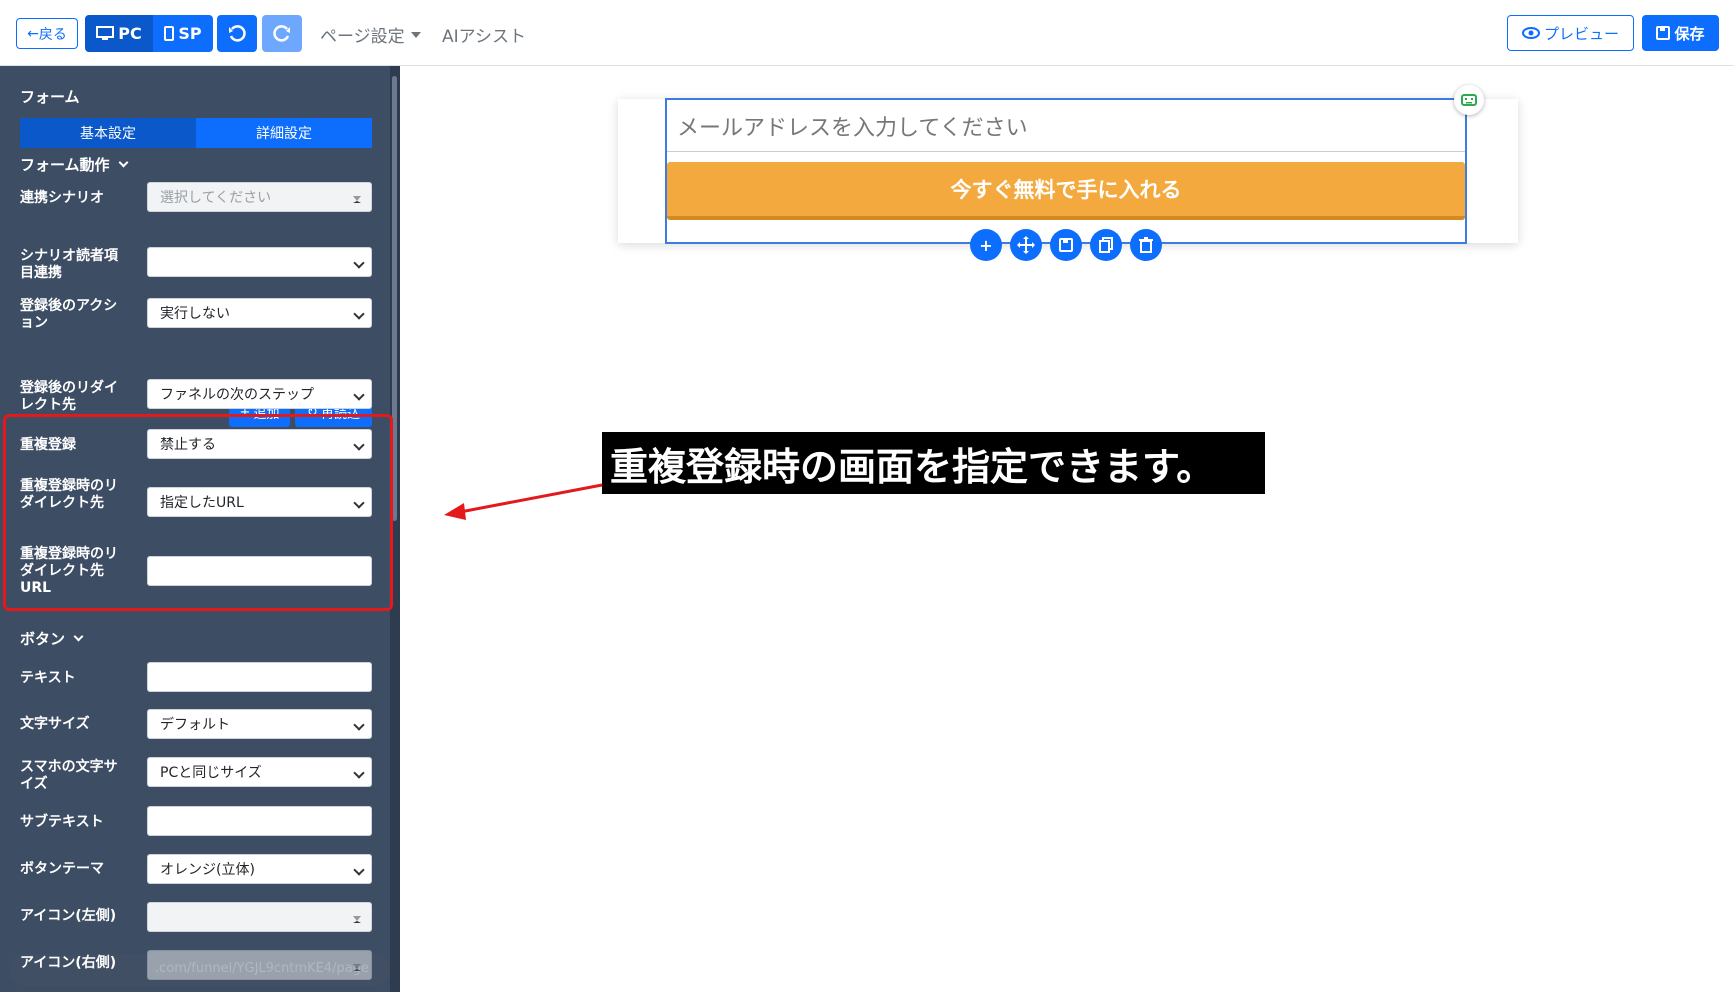  I want to click on field-label: 文字サイズ, so click(55, 724).